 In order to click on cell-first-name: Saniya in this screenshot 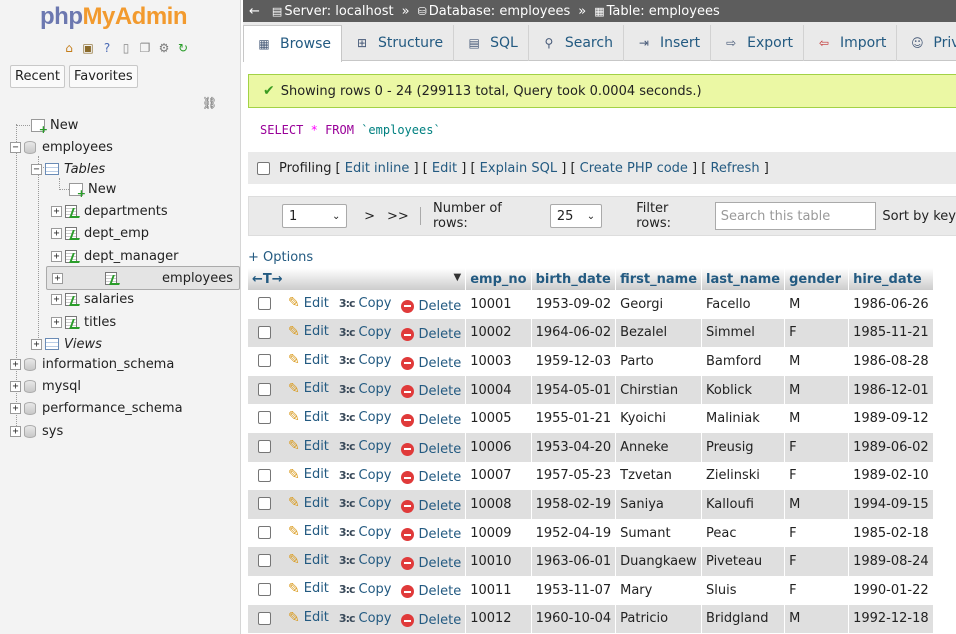, I will do `click(659, 504)`.